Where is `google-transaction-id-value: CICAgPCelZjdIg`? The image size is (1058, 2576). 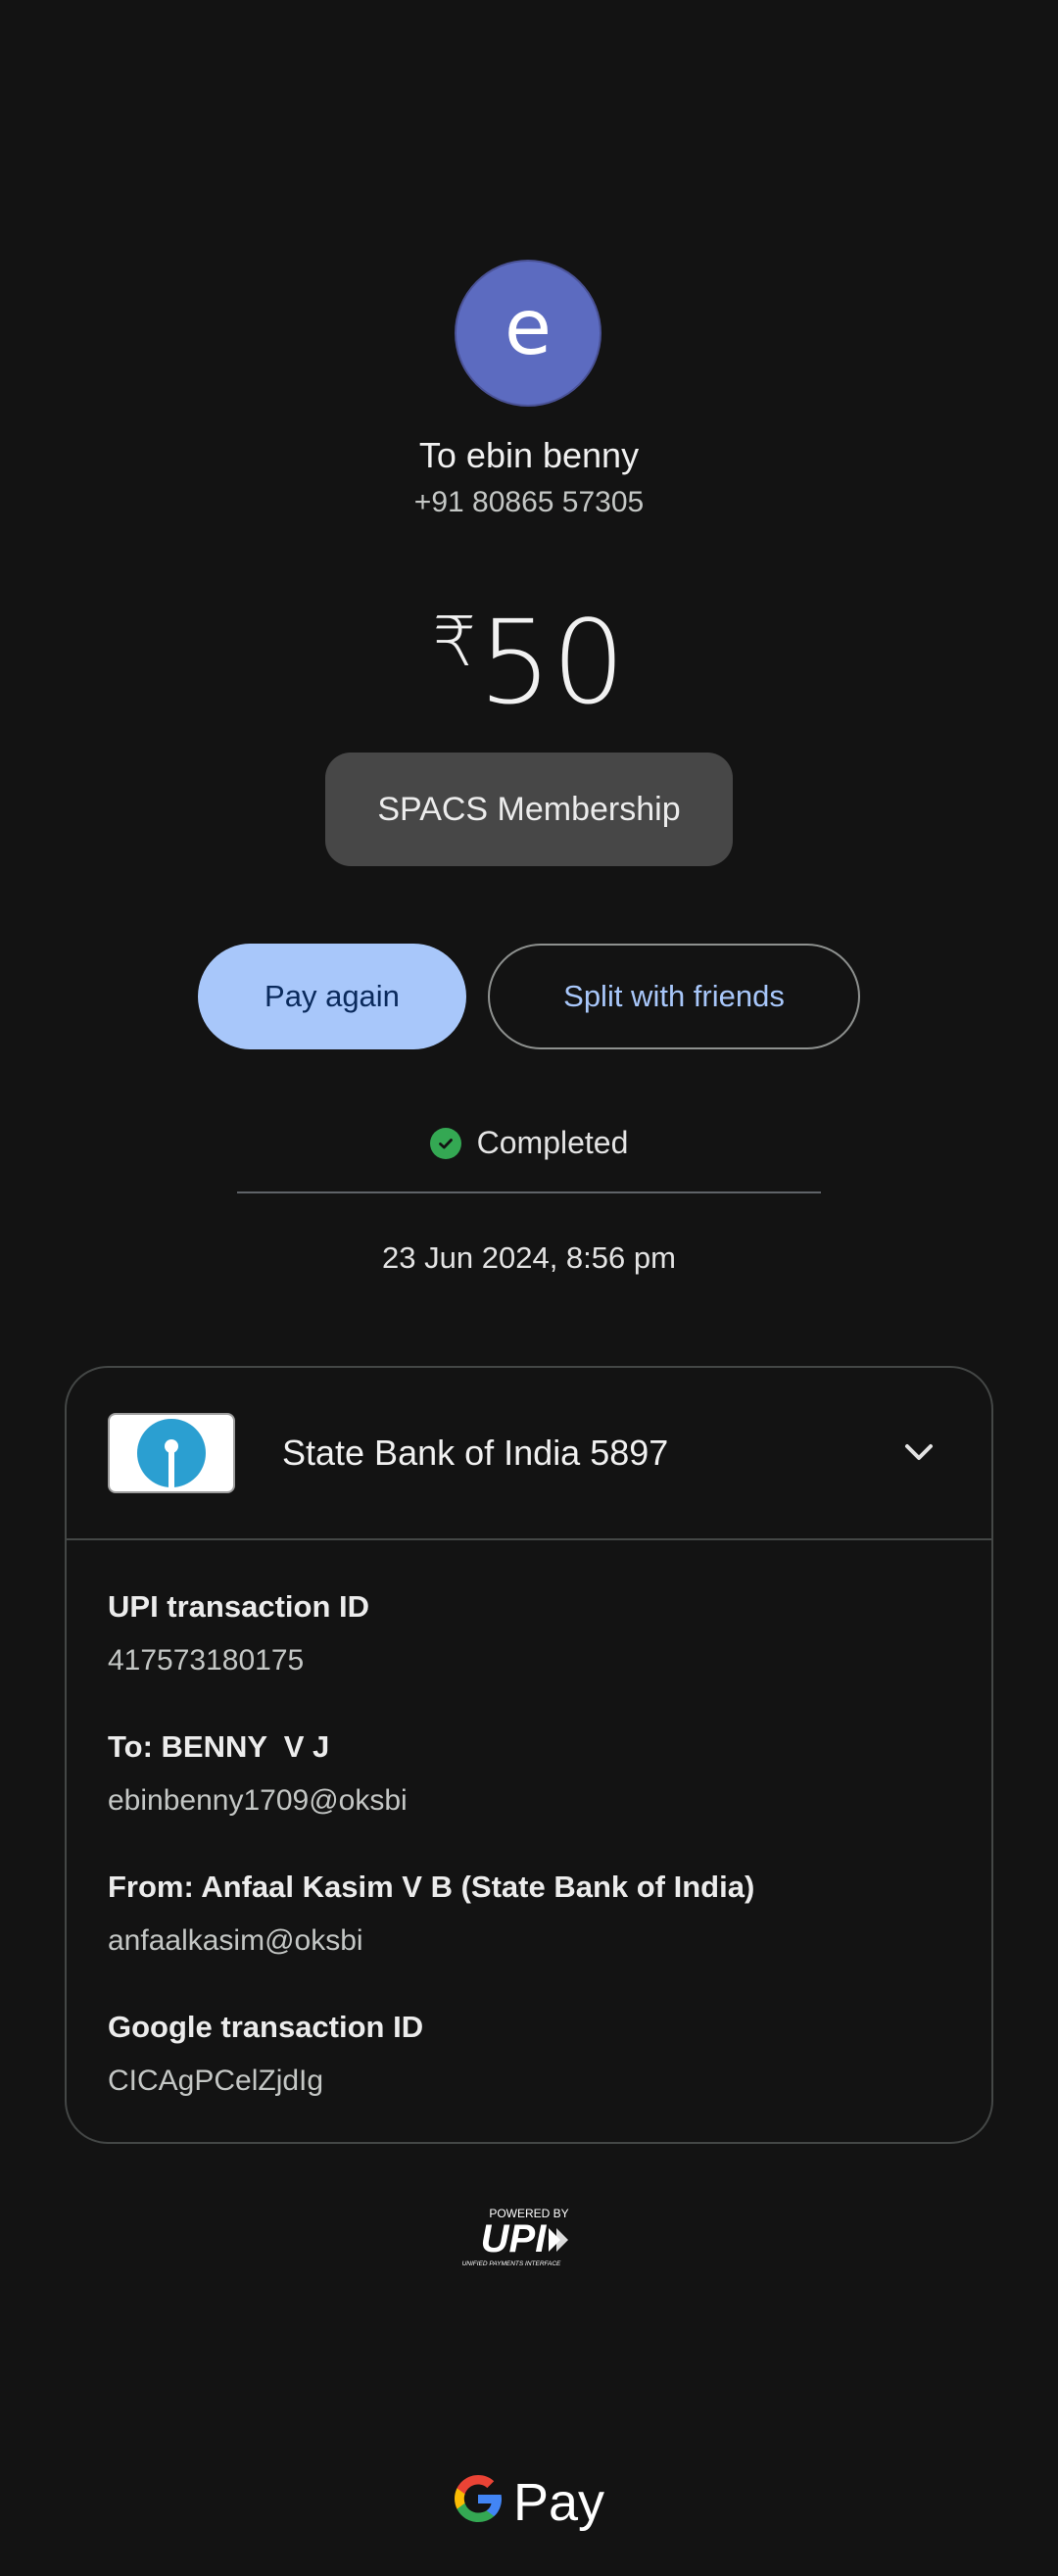
google-transaction-id-value: CICAgPCelZjdIg is located at coordinates (216, 2081).